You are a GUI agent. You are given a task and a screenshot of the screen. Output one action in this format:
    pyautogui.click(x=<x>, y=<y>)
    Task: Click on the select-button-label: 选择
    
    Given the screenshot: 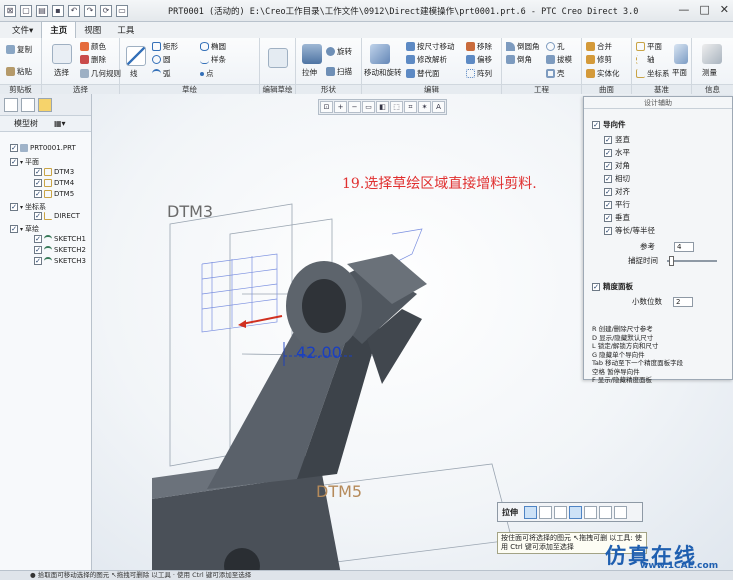 What is the action you would take?
    pyautogui.click(x=61, y=72)
    